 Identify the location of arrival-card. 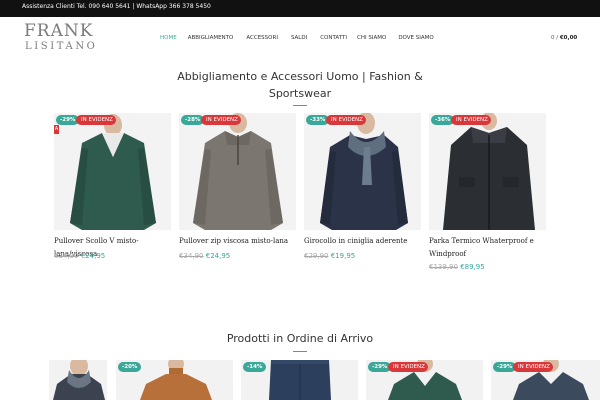
(78, 380).